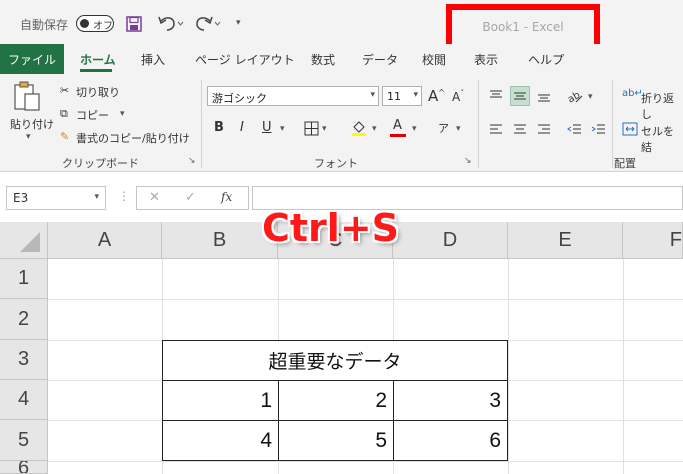 The width and height of the screenshot is (683, 474). Describe the element at coordinates (154, 197) in the screenshot. I see `cancel-icon: ✕` at that location.